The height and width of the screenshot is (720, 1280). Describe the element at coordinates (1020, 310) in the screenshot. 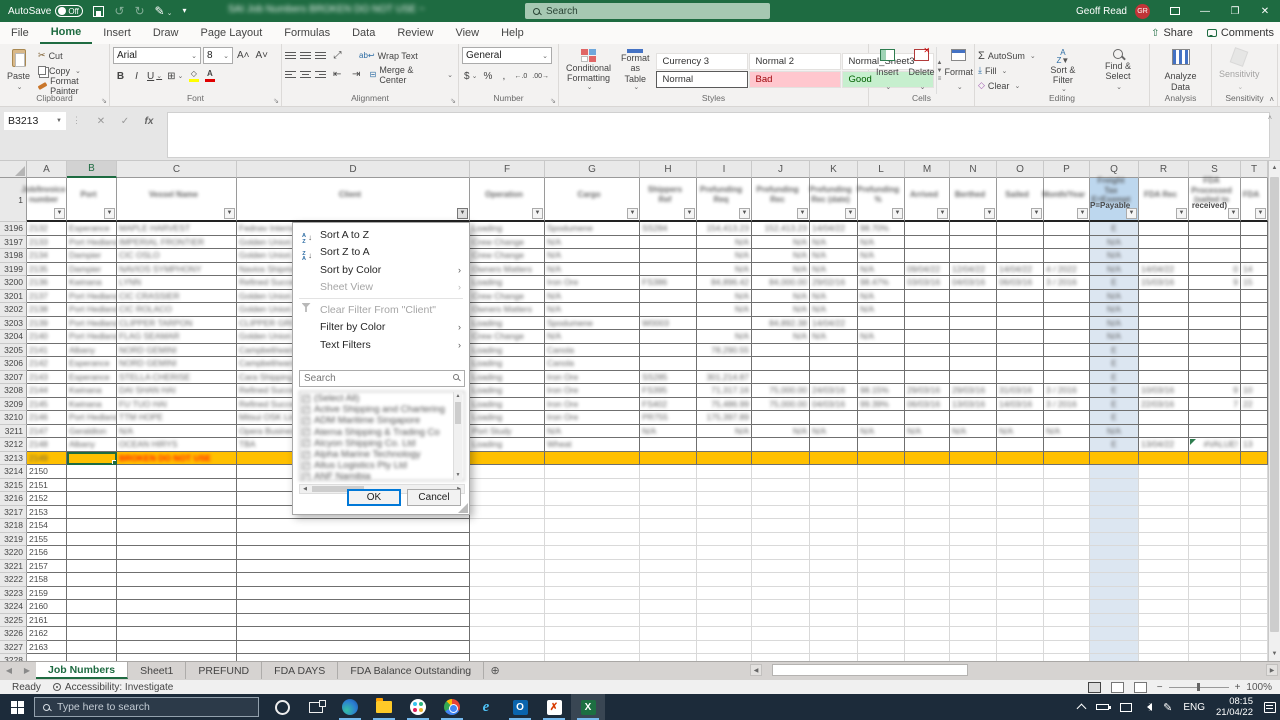

I see `cell-O3202` at that location.